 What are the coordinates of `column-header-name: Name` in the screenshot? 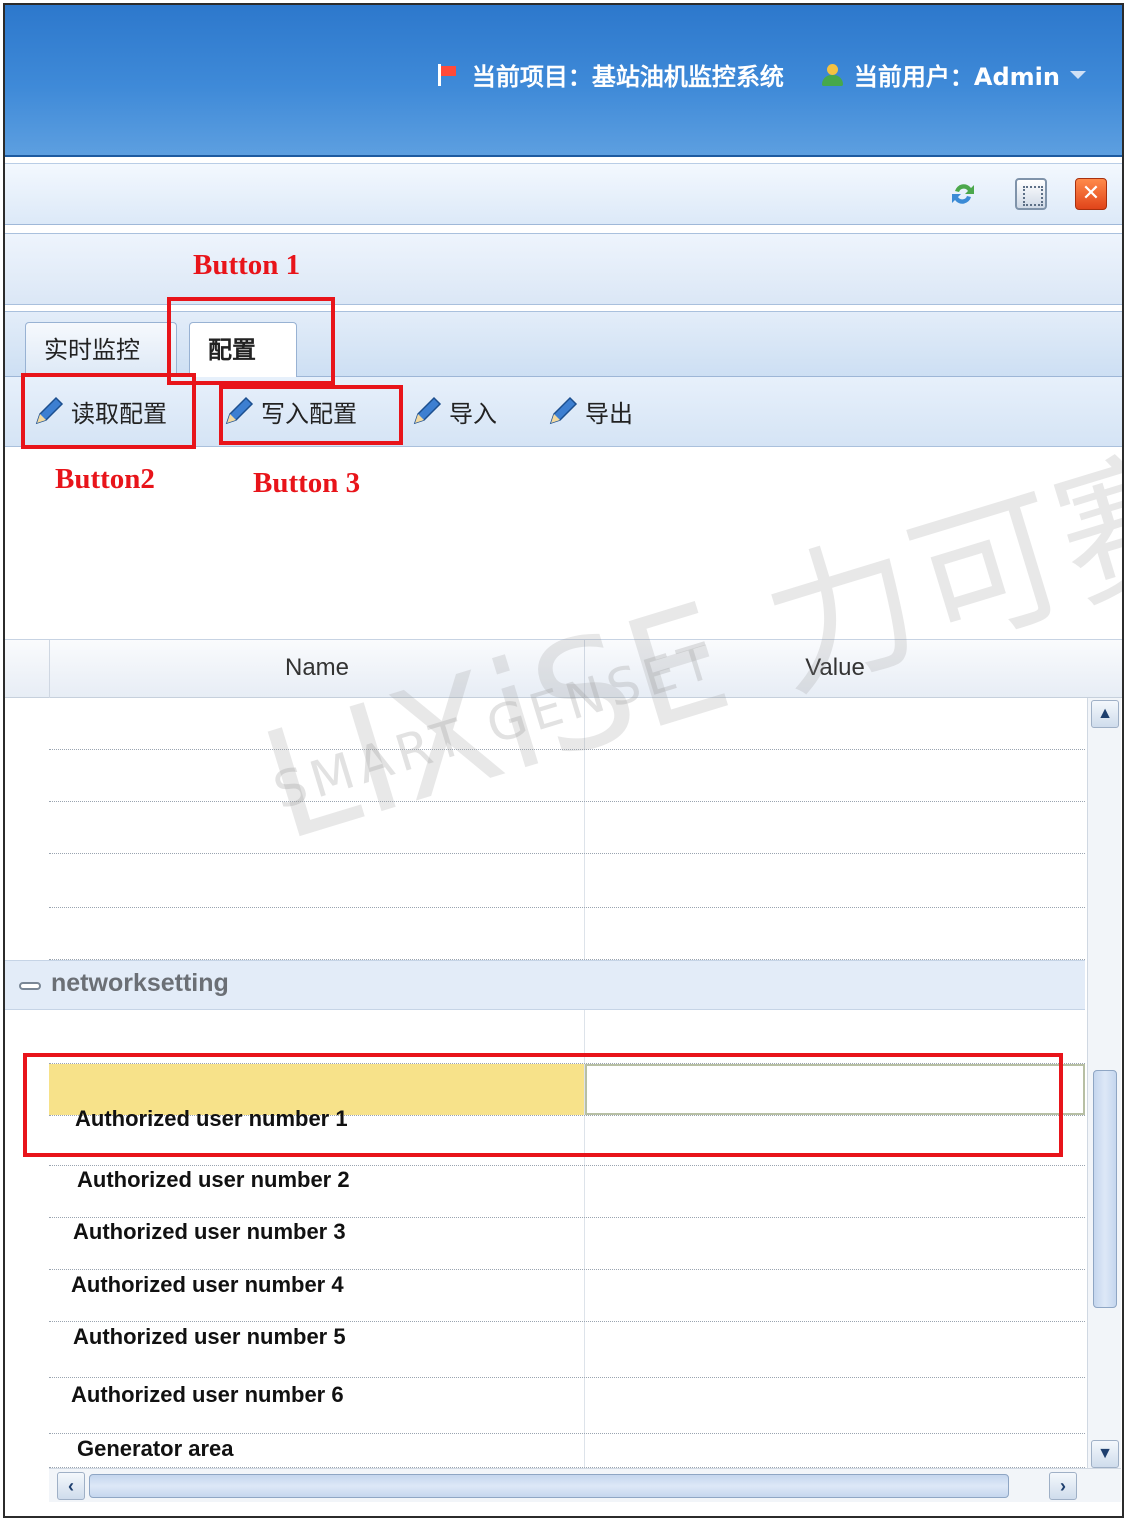 It's located at (317, 669).